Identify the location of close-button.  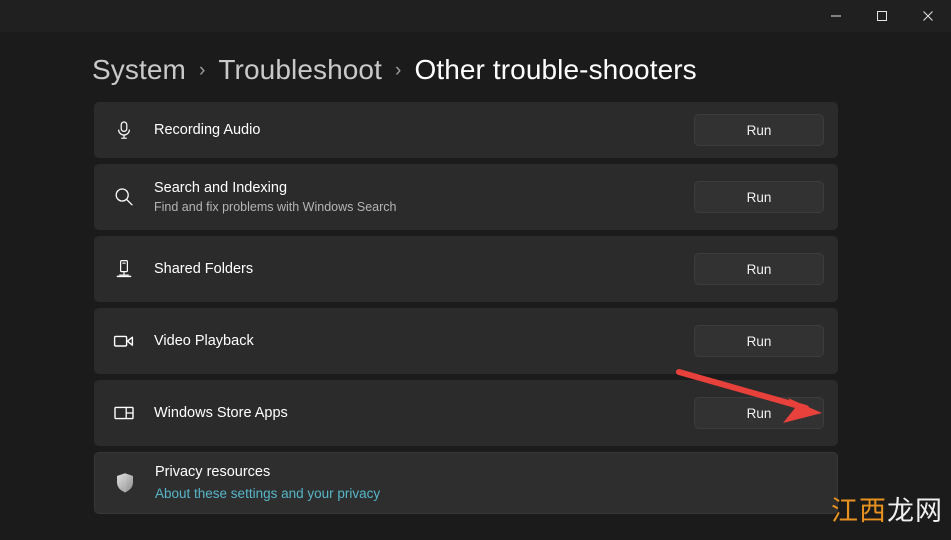
(928, 16).